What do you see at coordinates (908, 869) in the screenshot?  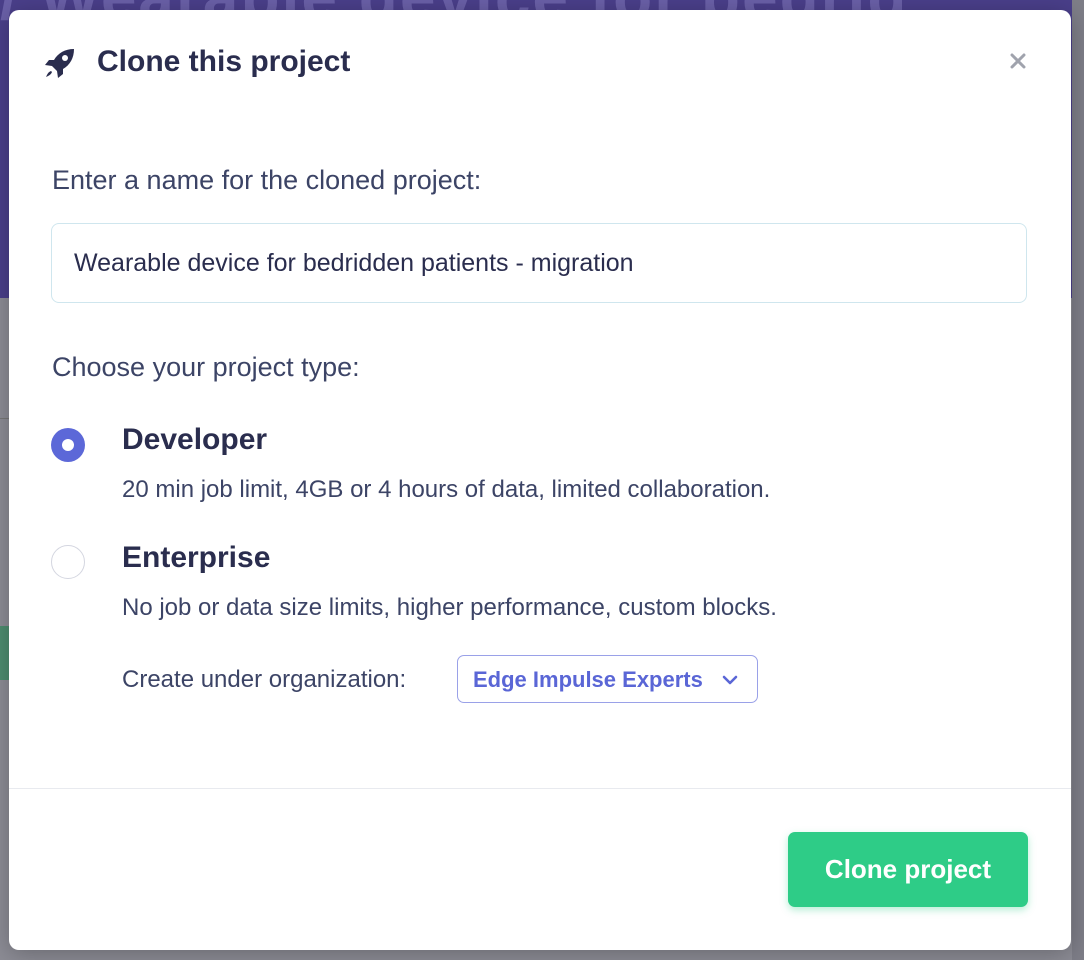 I see `clone-project-button: Clone project` at bounding box center [908, 869].